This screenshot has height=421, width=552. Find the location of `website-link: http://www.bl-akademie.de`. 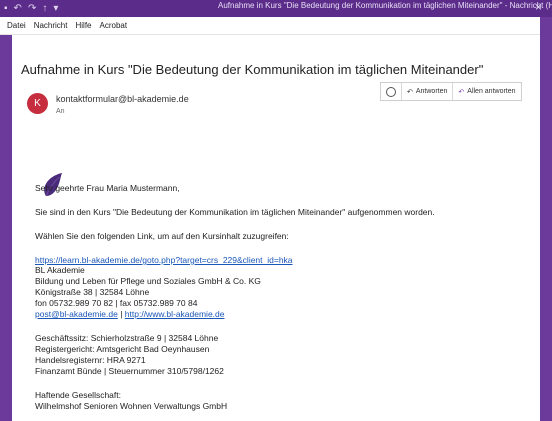

website-link: http://www.bl-akademie.de is located at coordinates (175, 314).